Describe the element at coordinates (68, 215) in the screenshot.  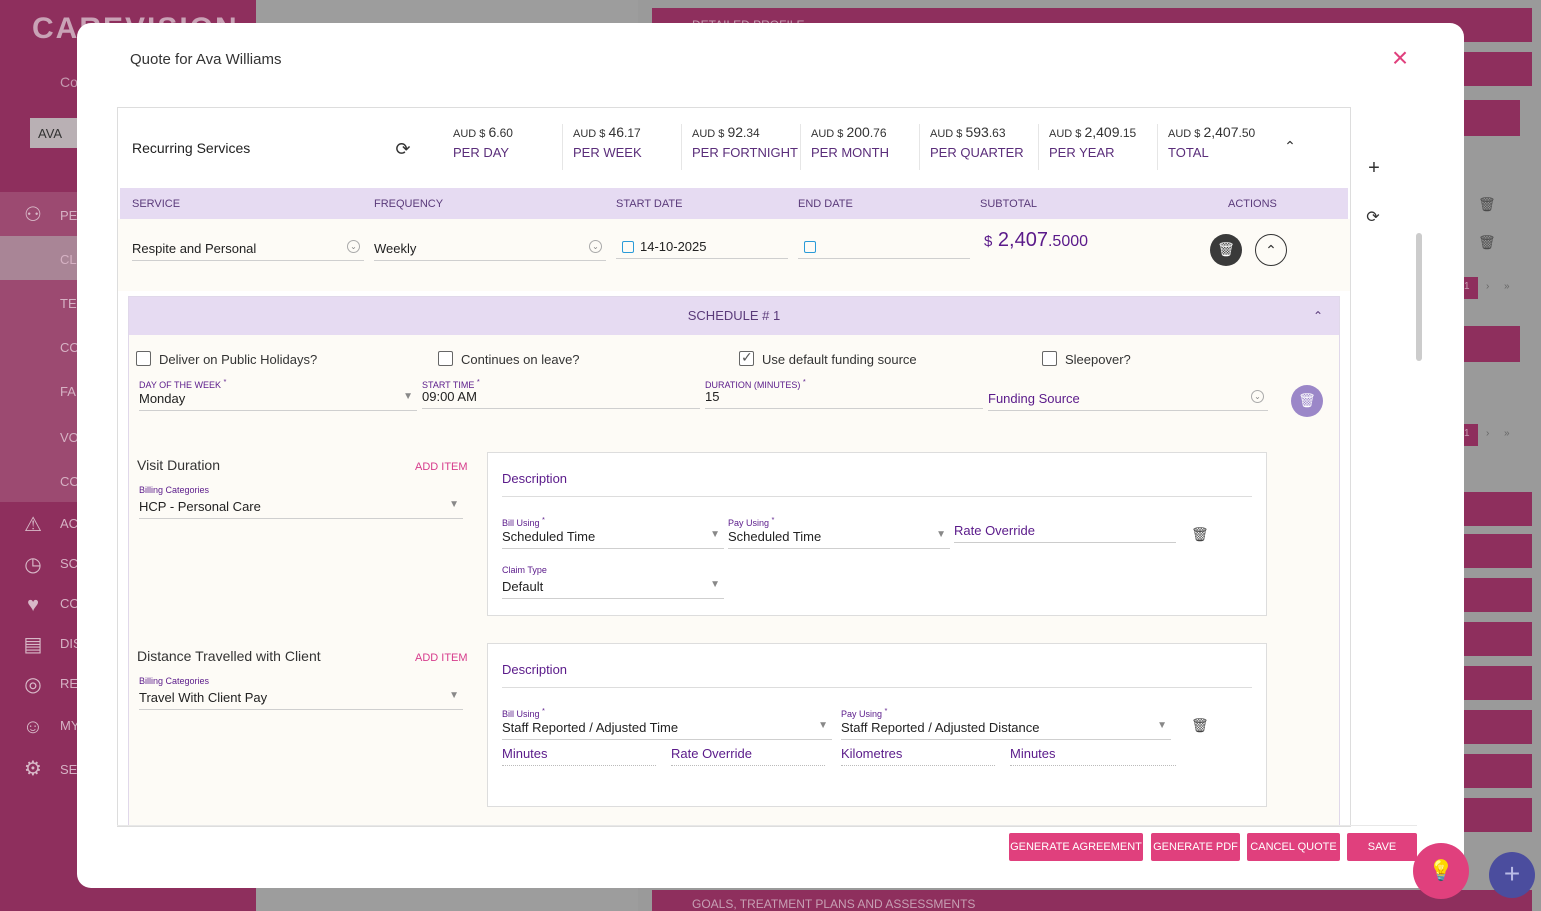
I see `sidebar-item-pe: PE` at that location.